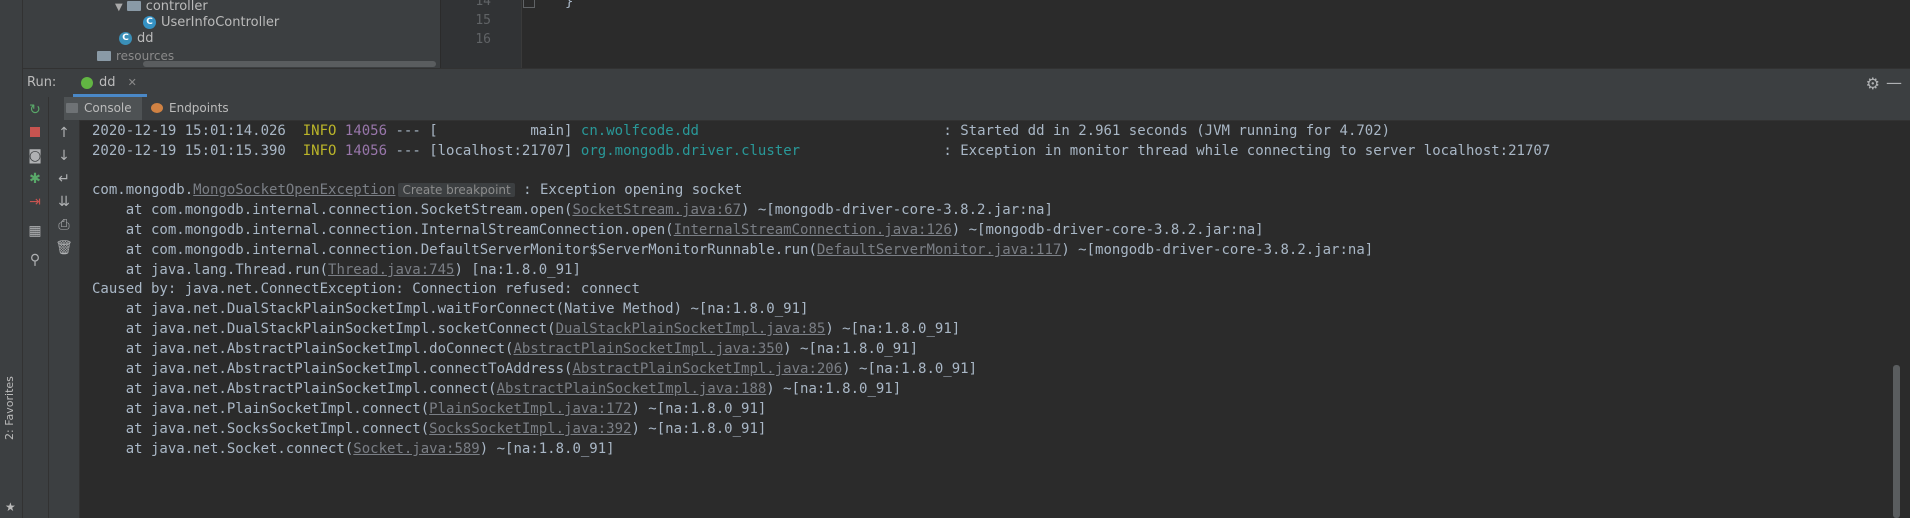 This screenshot has width=1910, height=518. What do you see at coordinates (691, 329) in the screenshot?
I see `source-link: DualStackPlainSocketImpl.java:85` at bounding box center [691, 329].